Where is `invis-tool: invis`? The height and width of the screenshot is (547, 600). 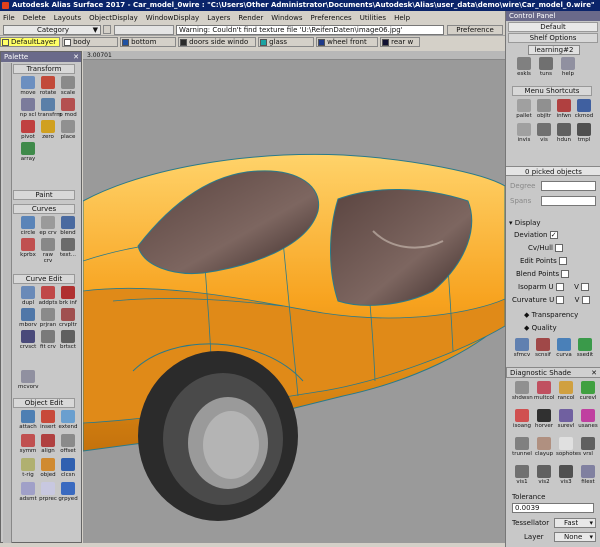 invis-tool: invis is located at coordinates (524, 134).